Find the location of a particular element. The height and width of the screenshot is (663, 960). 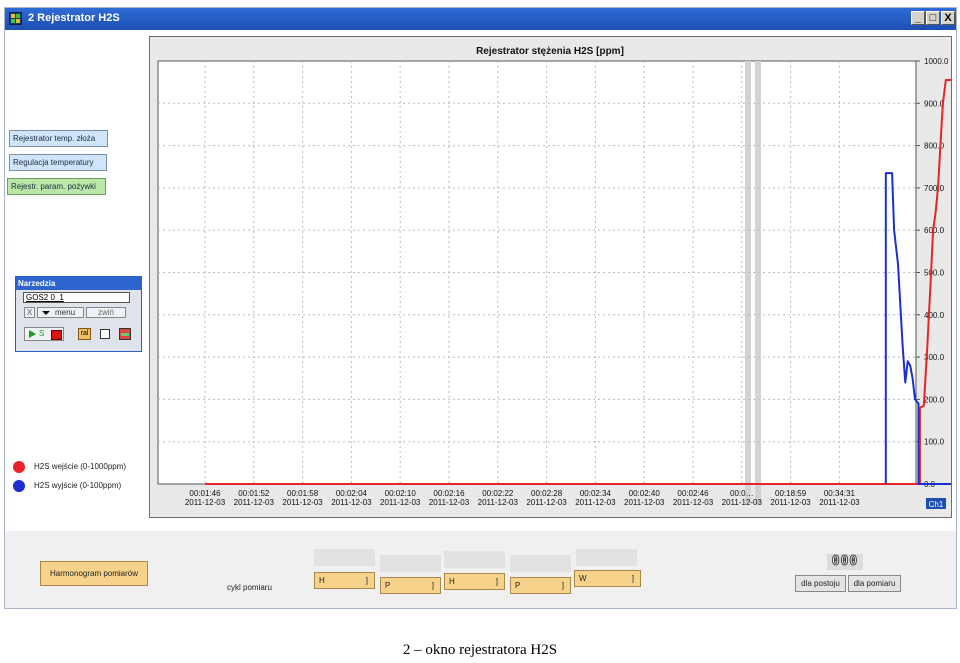

y-tick-label: 1000.0 is located at coordinates (936, 61).